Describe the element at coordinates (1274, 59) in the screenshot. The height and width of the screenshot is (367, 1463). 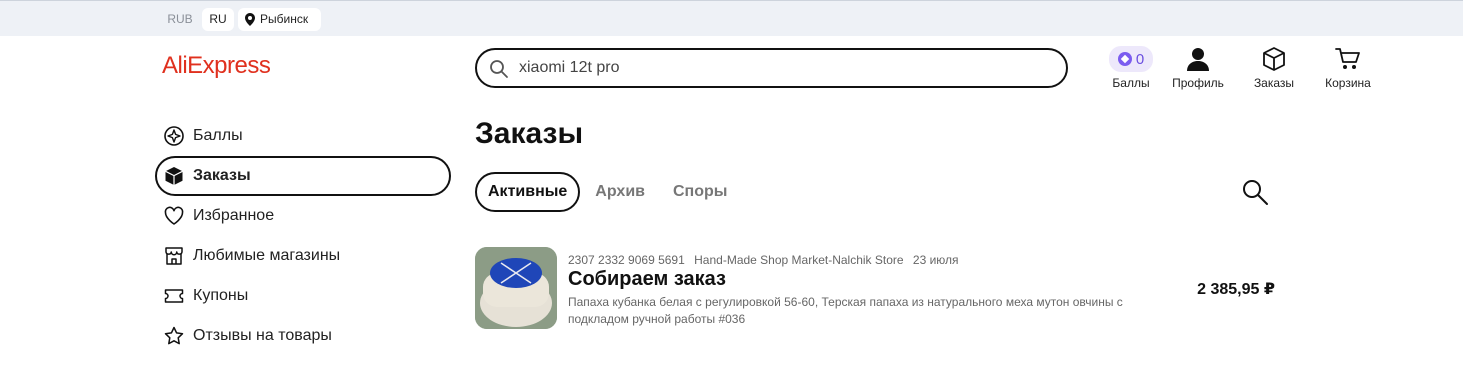
I see `box-icon` at that location.